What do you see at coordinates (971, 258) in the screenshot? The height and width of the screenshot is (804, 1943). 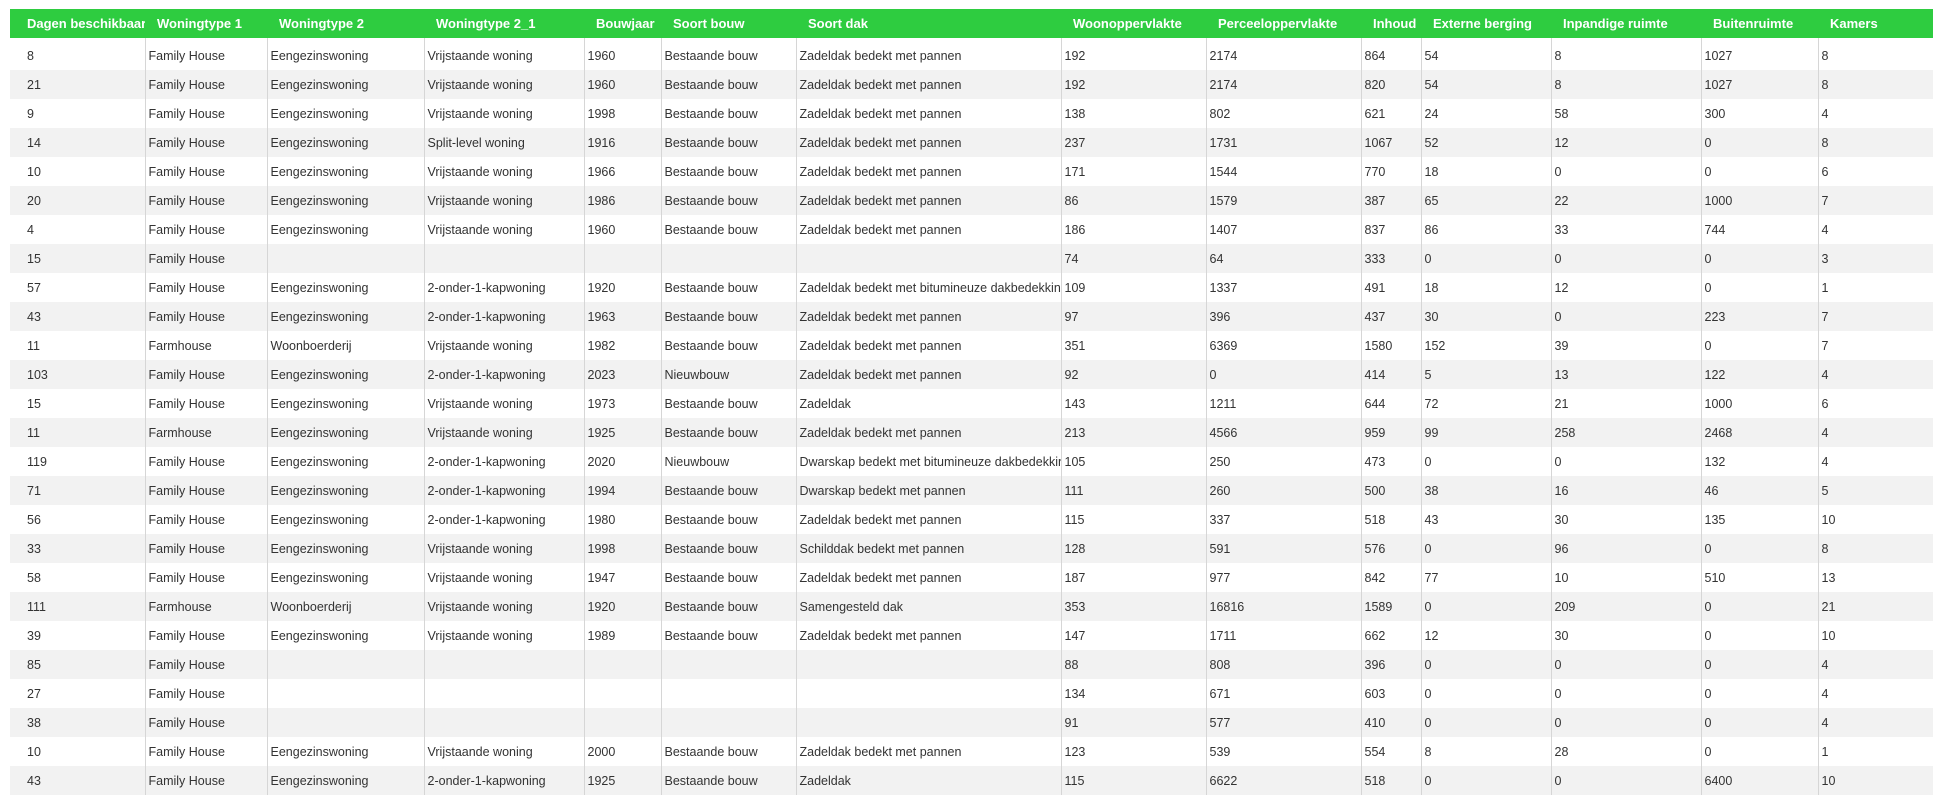 I see `table-row: 15 Family House 74 64 333 0 0 0 3` at bounding box center [971, 258].